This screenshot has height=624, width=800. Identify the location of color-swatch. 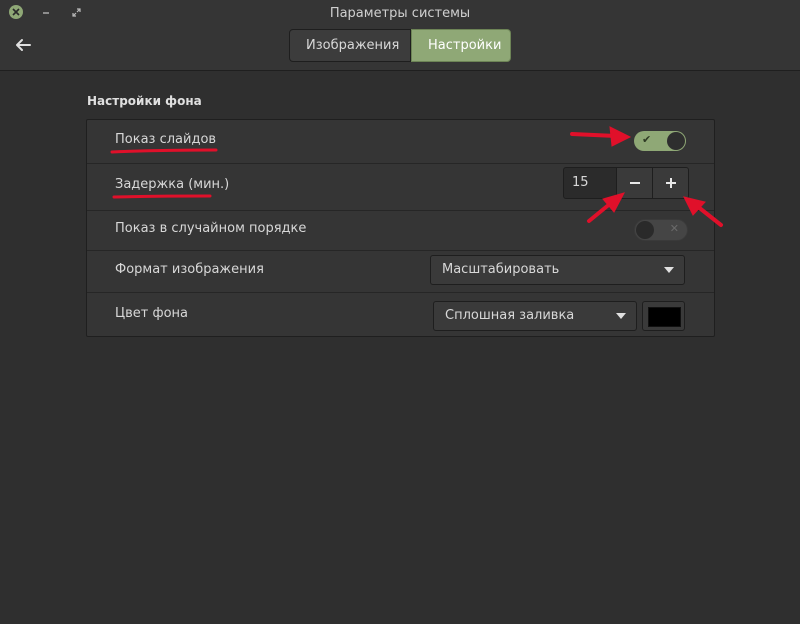
(664, 317).